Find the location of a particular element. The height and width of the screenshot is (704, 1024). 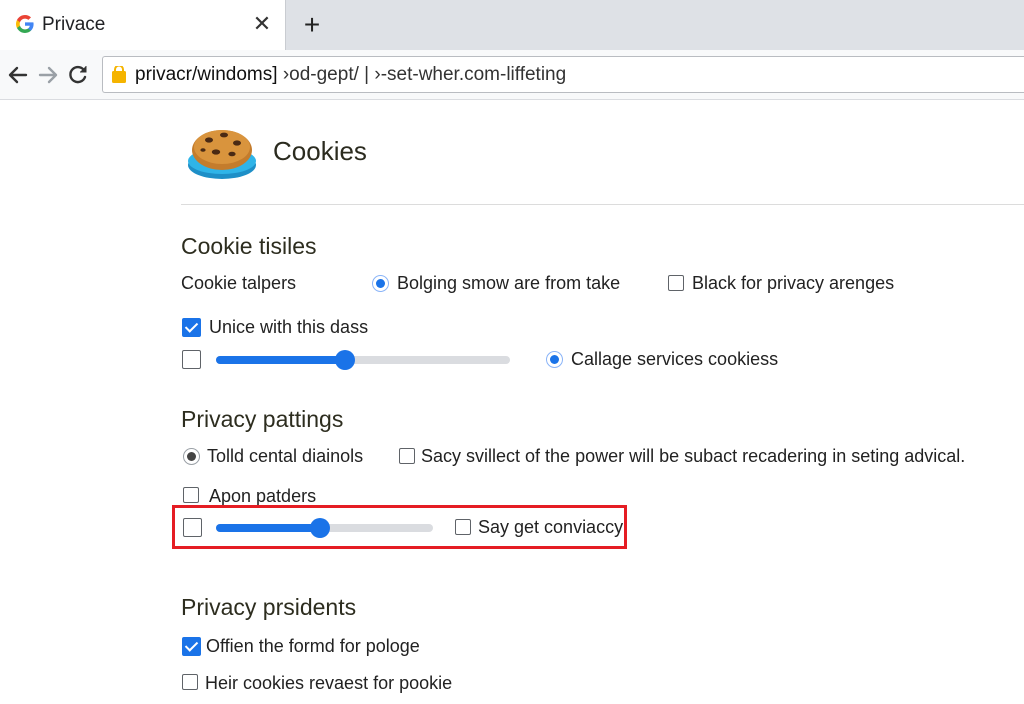

lock-icon is located at coordinates (119, 73).